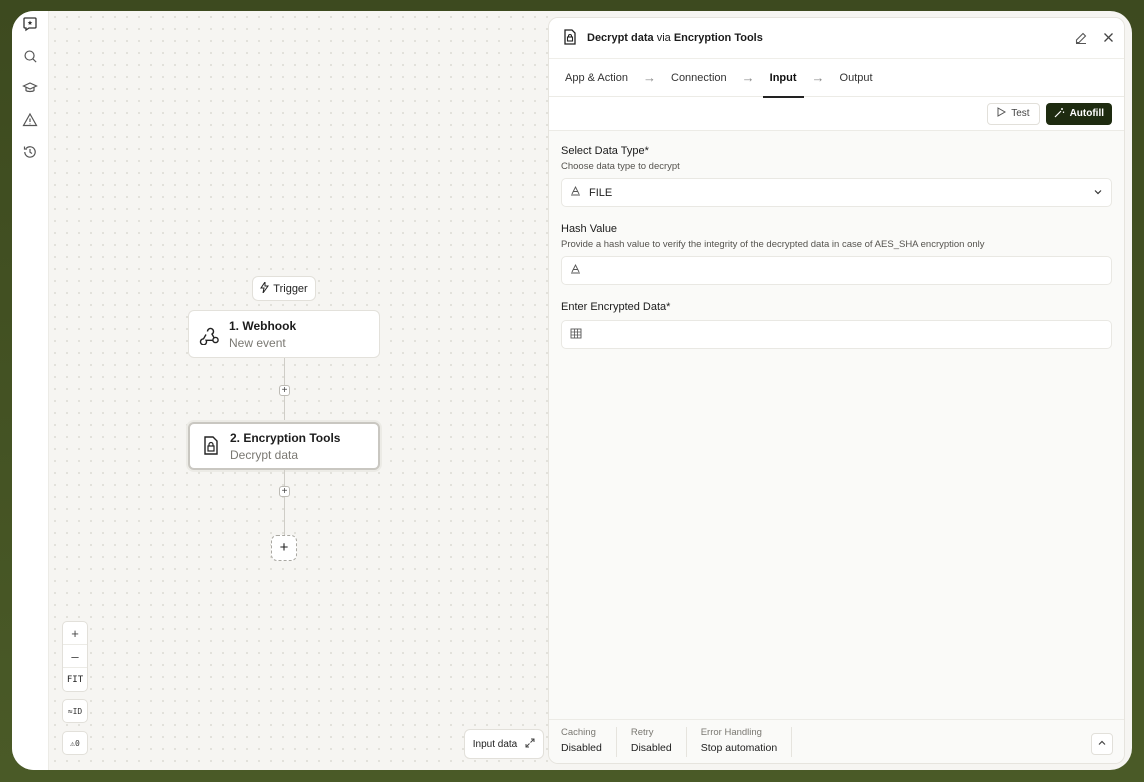 This screenshot has width=1144, height=782. What do you see at coordinates (699, 78) in the screenshot?
I see `tab-connection: Connection` at bounding box center [699, 78].